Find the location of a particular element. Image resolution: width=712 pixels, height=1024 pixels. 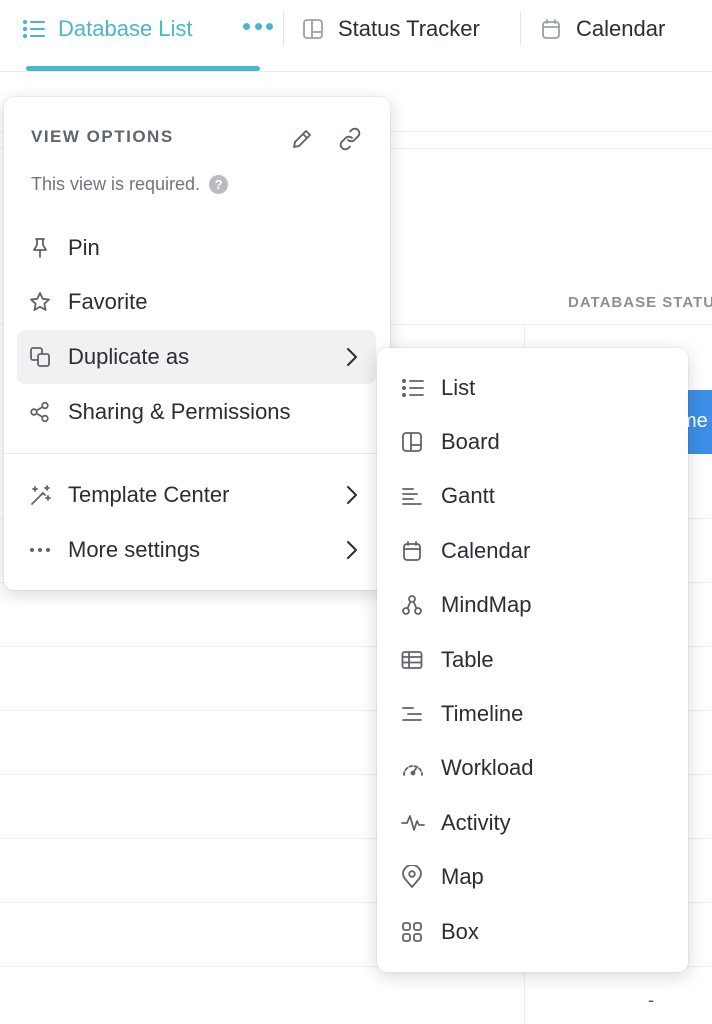

tab-status-tracker: Status Tracker is located at coordinates (391, 29).